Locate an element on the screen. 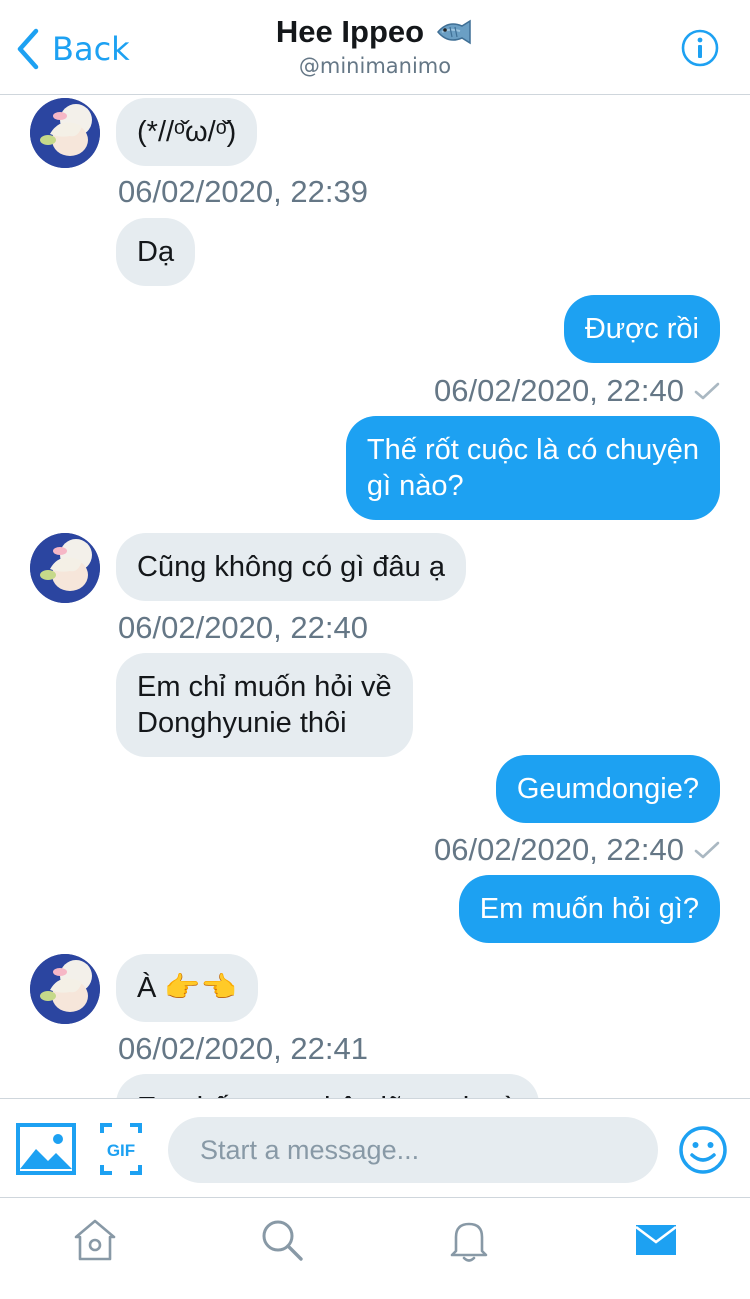 The width and height of the screenshot is (750, 1299). message-line: Thế rốt cuộc là có chuyện is located at coordinates (532, 450).